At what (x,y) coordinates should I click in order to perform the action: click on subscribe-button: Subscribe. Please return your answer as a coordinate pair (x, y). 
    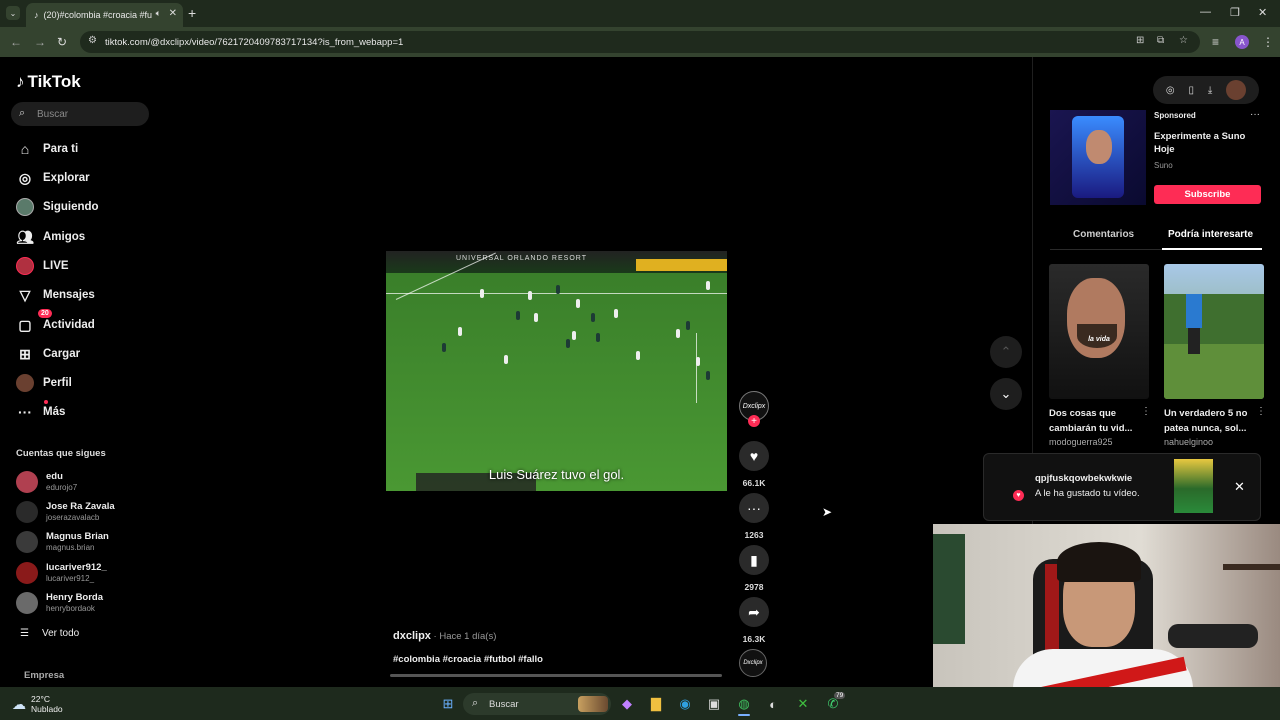
    Looking at the image, I should click on (1207, 194).